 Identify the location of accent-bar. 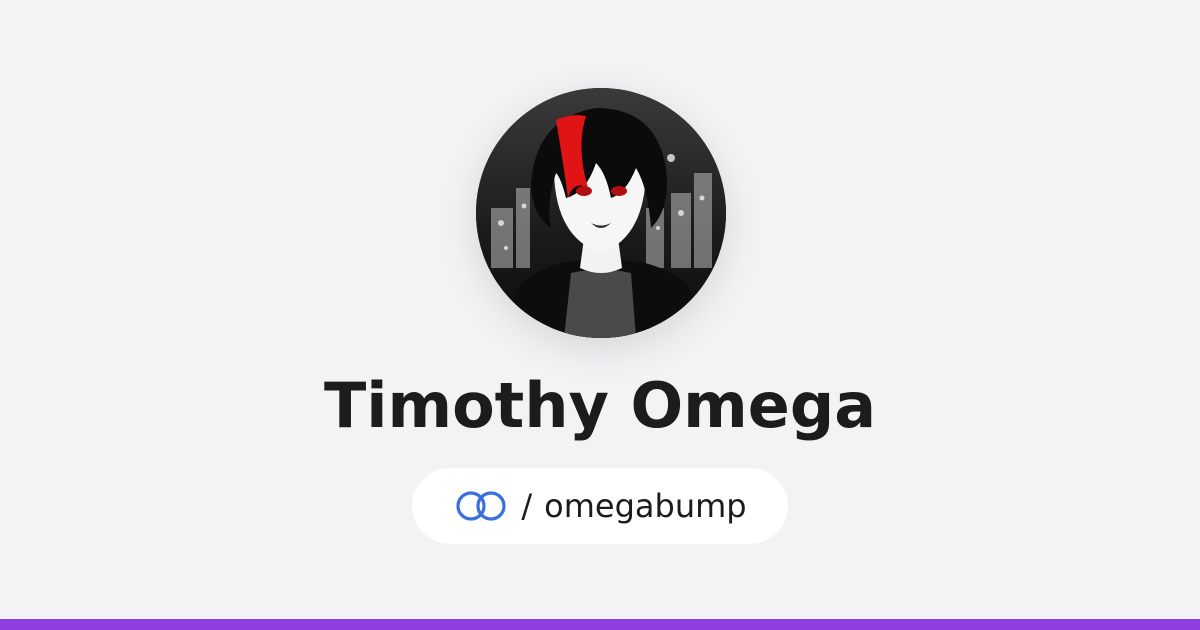
(600, 624).